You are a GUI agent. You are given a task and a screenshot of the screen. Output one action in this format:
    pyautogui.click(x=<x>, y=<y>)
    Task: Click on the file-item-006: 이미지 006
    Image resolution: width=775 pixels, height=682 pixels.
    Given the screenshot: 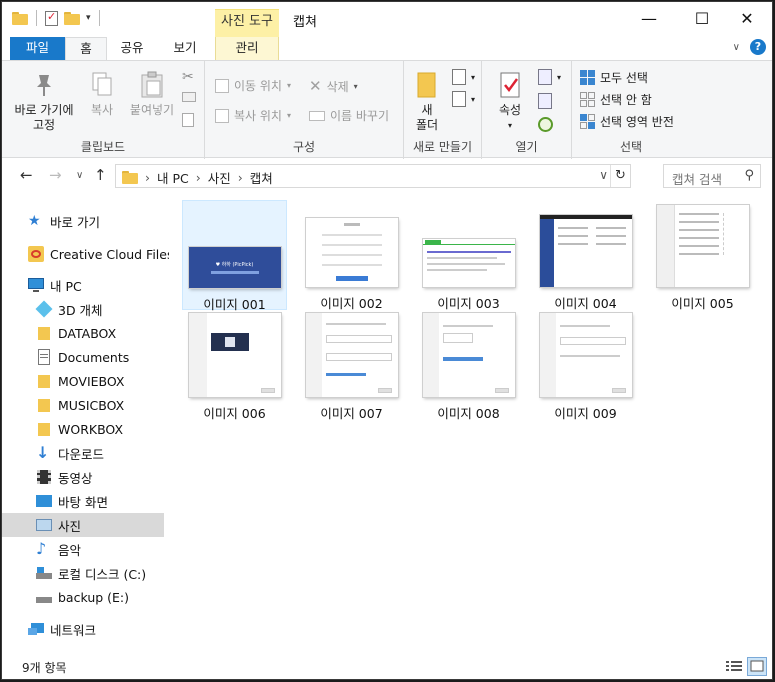 What is the action you would take?
    pyautogui.click(x=234, y=365)
    